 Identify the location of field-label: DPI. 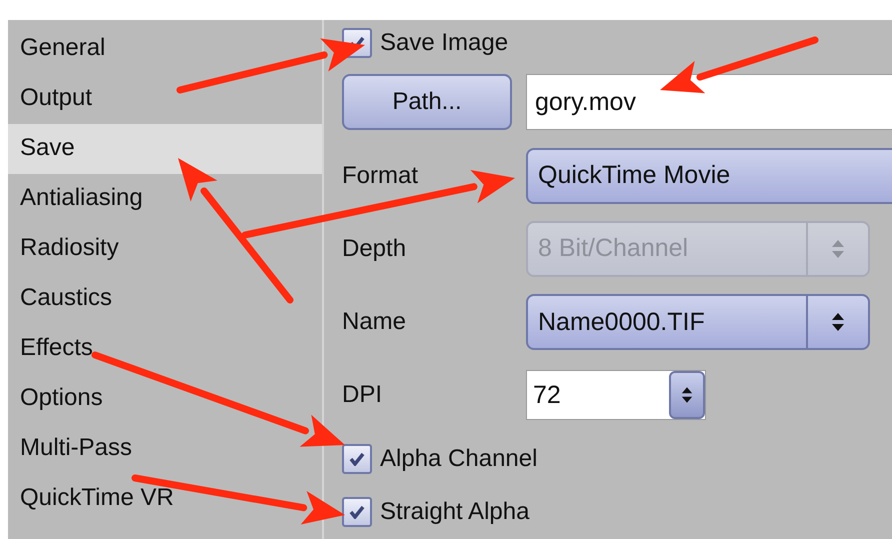
(363, 395).